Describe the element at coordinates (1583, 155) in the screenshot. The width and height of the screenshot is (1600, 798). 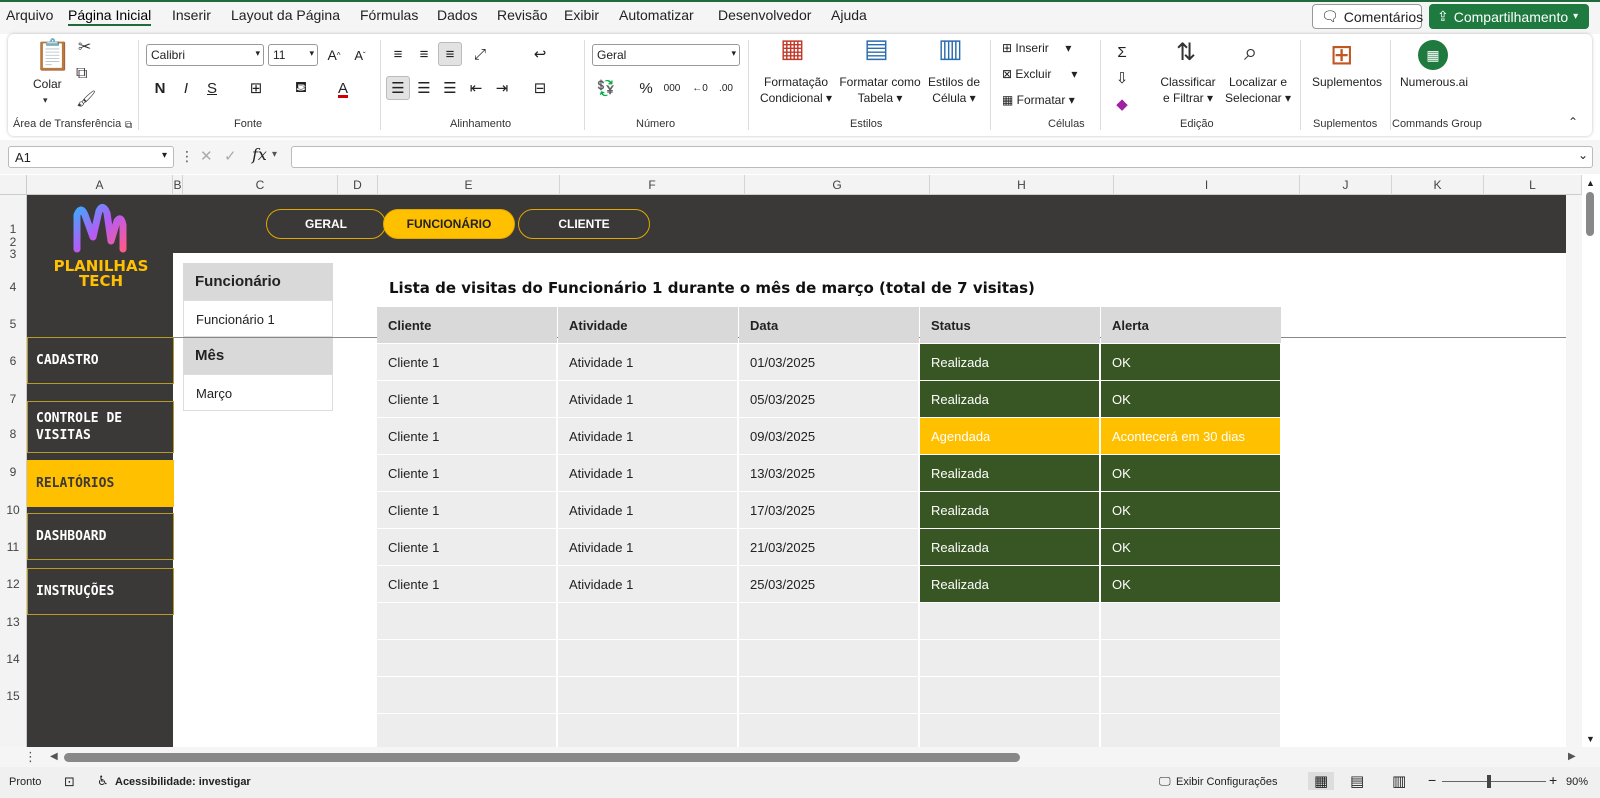
I see `expand-formula-icon: ⌄` at that location.